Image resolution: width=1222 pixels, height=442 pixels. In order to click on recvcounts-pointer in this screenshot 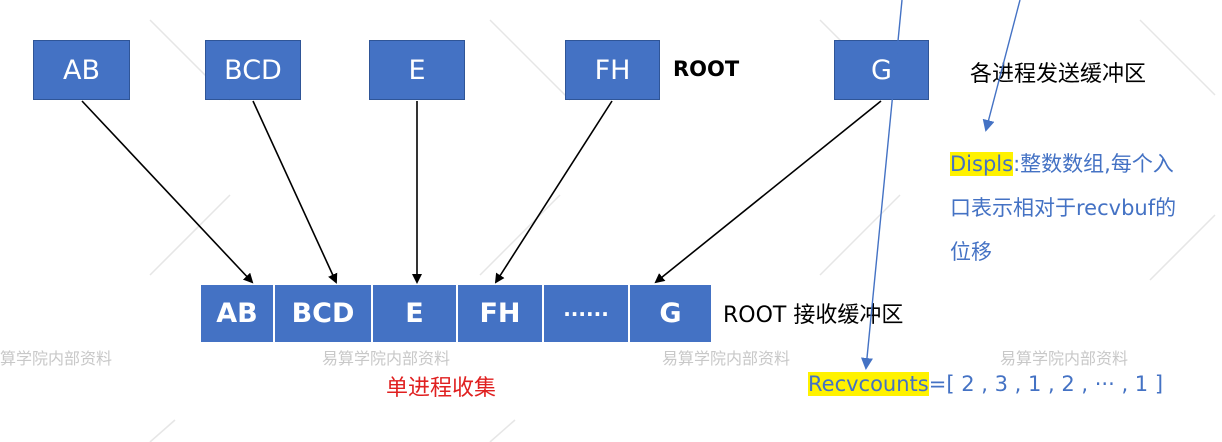, I will do `click(882, 185)`.